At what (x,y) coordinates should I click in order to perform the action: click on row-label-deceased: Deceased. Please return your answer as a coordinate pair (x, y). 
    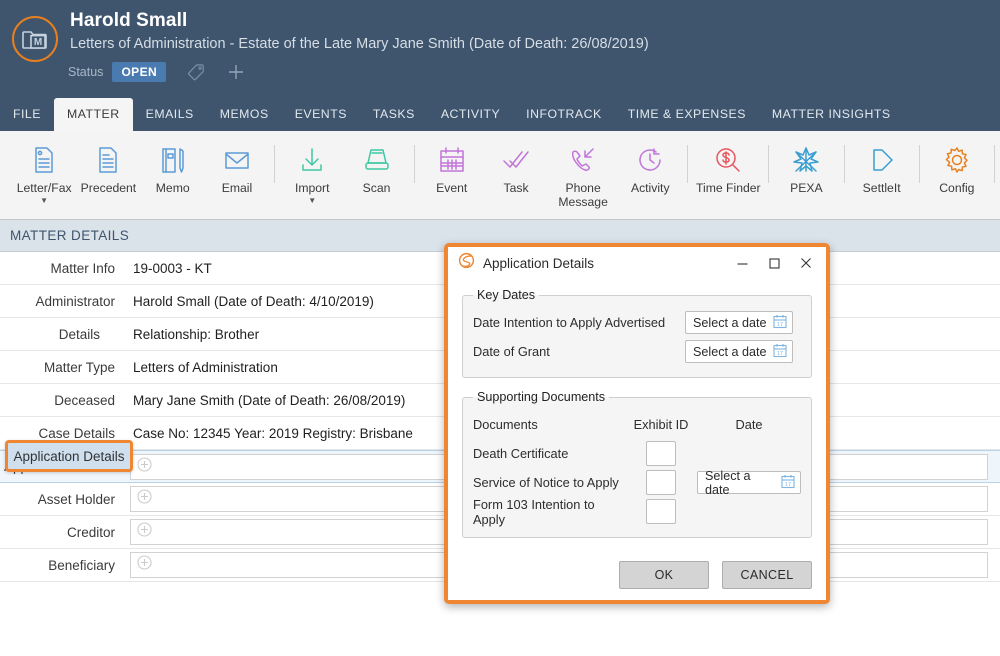
    Looking at the image, I should click on (84, 400).